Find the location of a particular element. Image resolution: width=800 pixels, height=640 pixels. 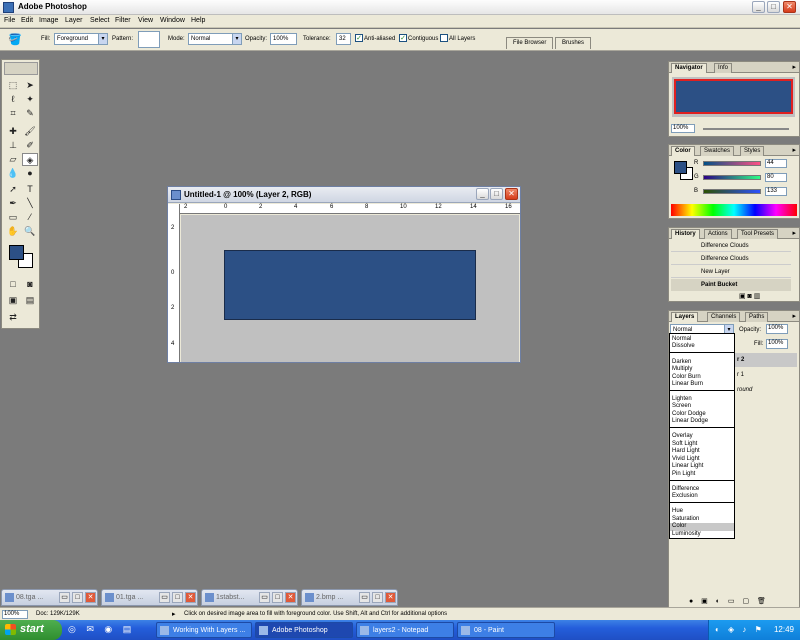

color-spectrum-ramp is located at coordinates (734, 210).